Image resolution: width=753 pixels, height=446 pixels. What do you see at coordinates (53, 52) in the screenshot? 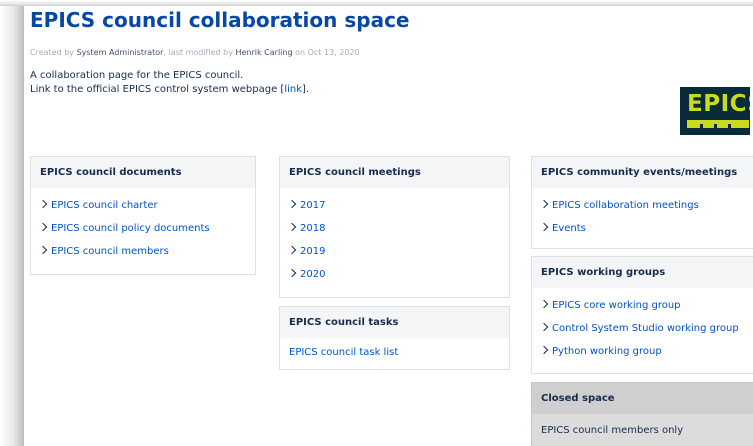
I see `byline-created-prefix: Created by` at bounding box center [53, 52].